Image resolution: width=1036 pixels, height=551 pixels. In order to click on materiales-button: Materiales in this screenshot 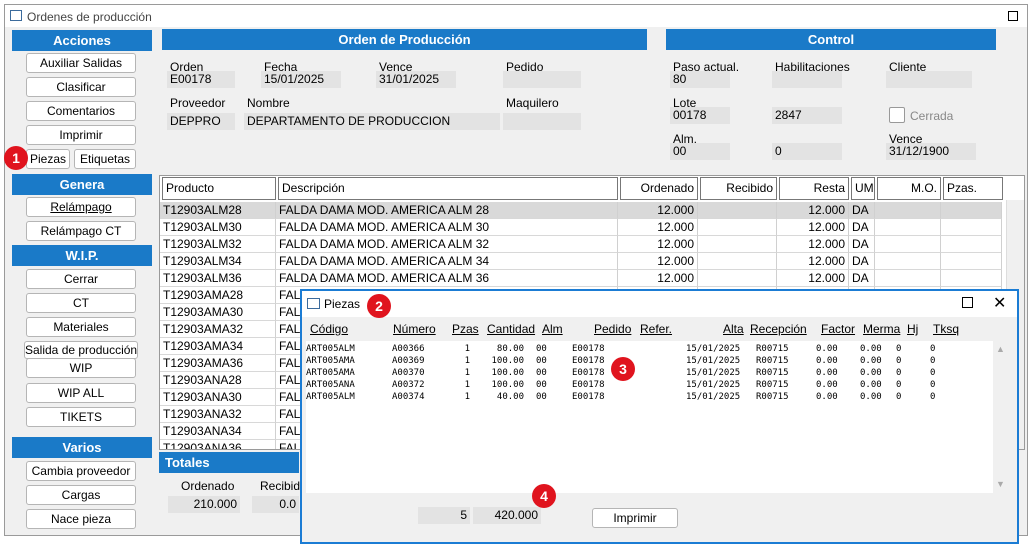, I will do `click(81, 327)`.